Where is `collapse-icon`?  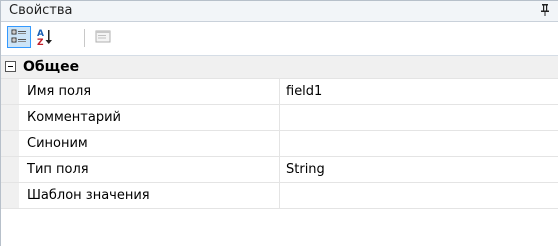
collapse-icon is located at coordinates (10, 66).